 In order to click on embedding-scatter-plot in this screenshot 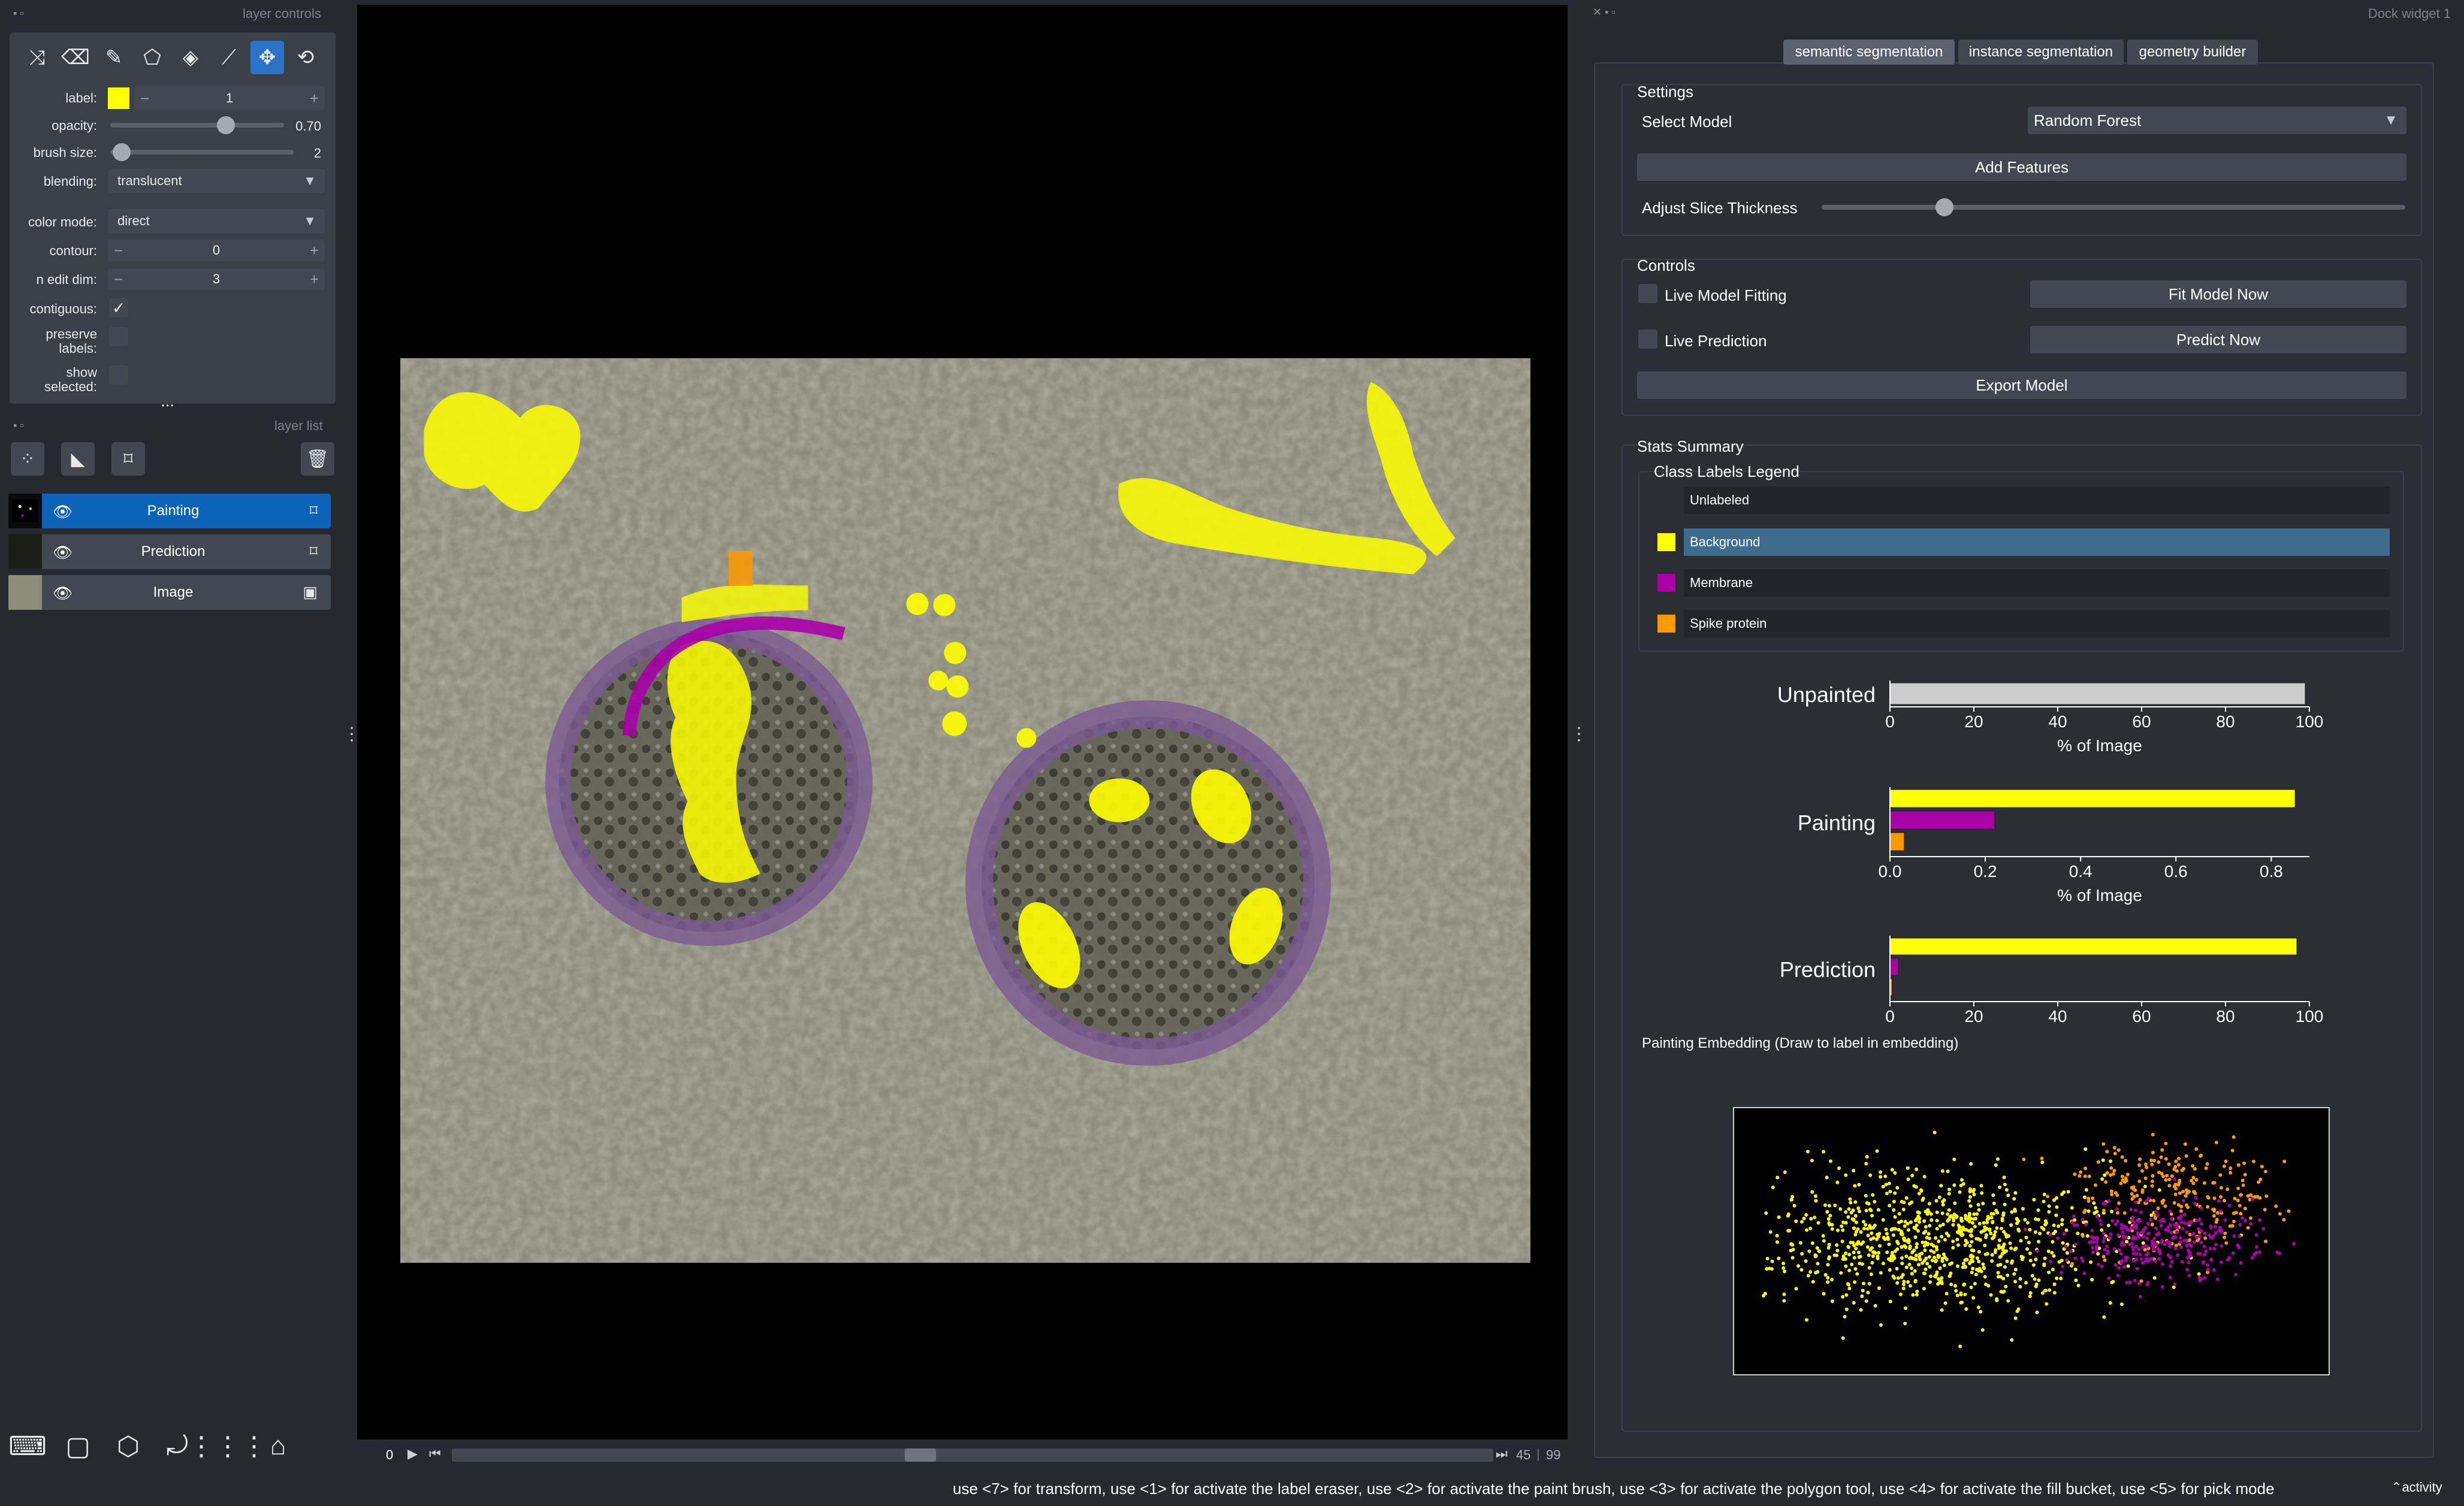, I will do `click(2031, 1241)`.